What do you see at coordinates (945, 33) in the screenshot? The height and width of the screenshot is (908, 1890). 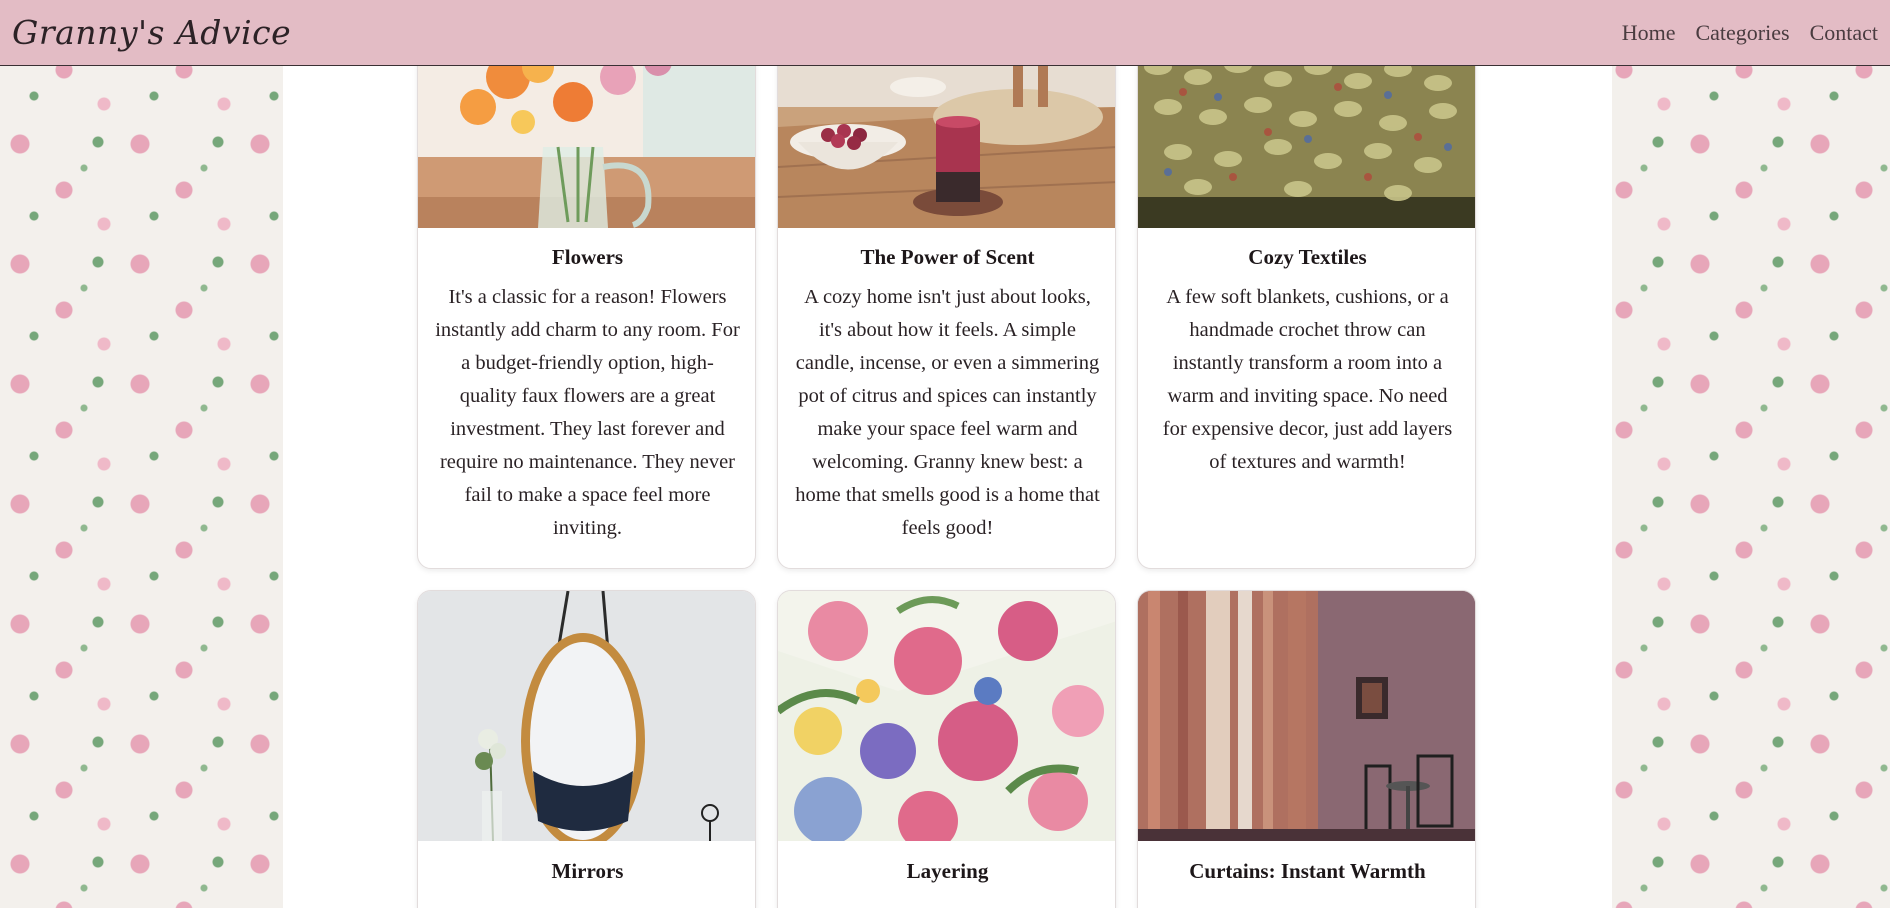 I see `site-header: Granny's Advice Home Categories Contact` at bounding box center [945, 33].